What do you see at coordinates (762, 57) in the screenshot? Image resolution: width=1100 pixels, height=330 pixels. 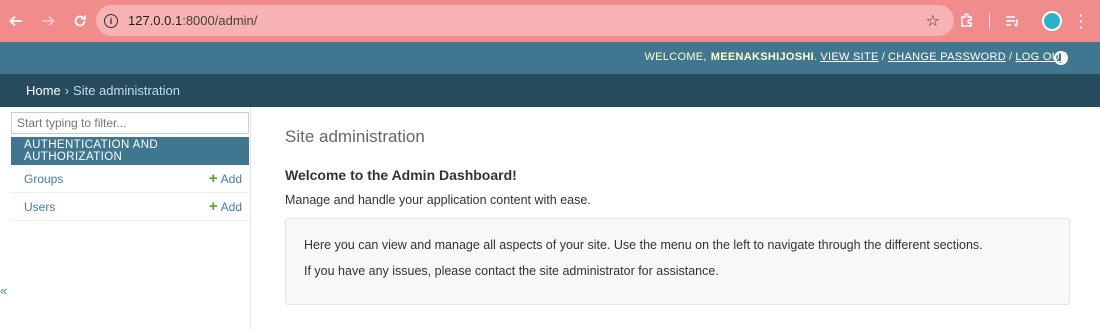 I see `username: MEENAKSHIJOSHI` at bounding box center [762, 57].